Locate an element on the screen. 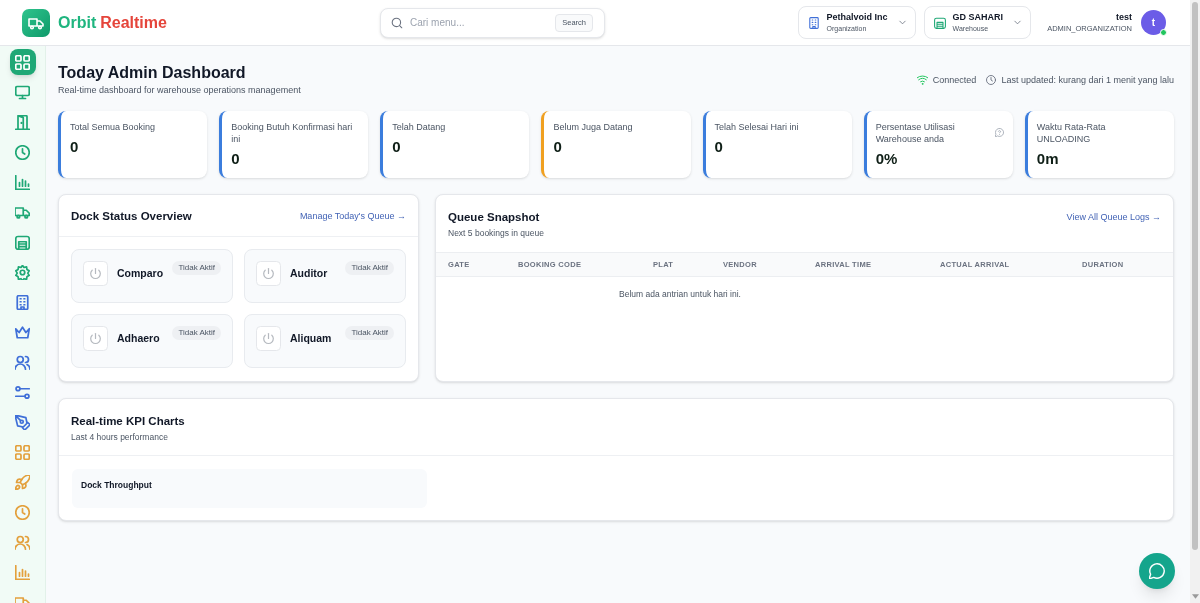  stat-label: Telah Selesai Hari ini is located at coordinates (757, 127).